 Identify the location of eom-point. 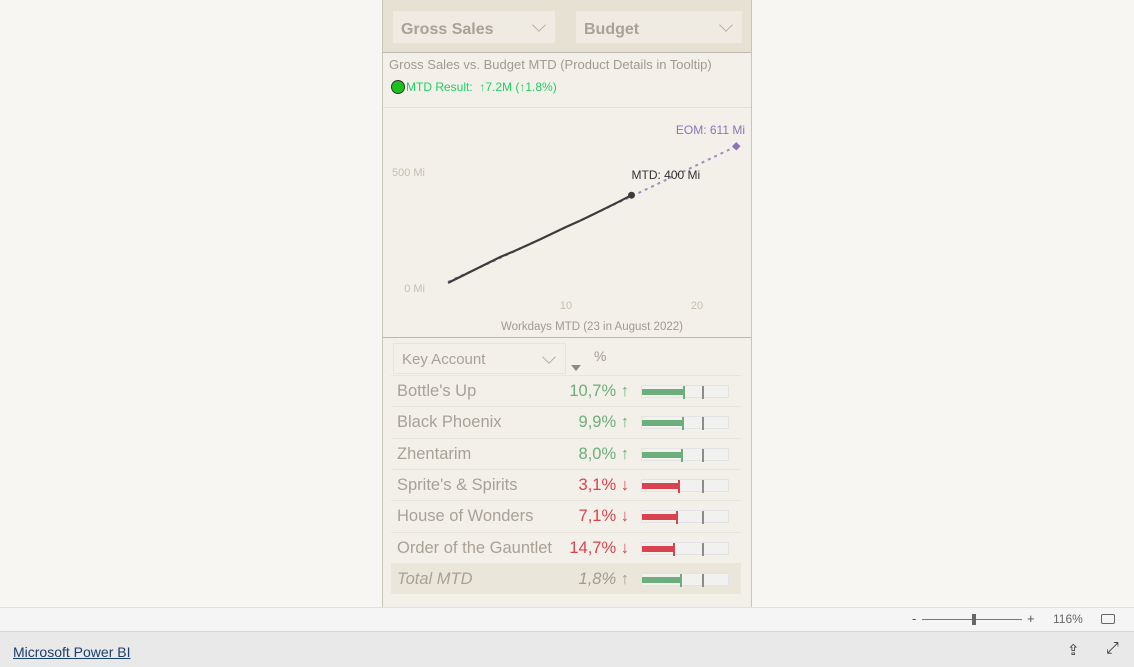
(736, 146).